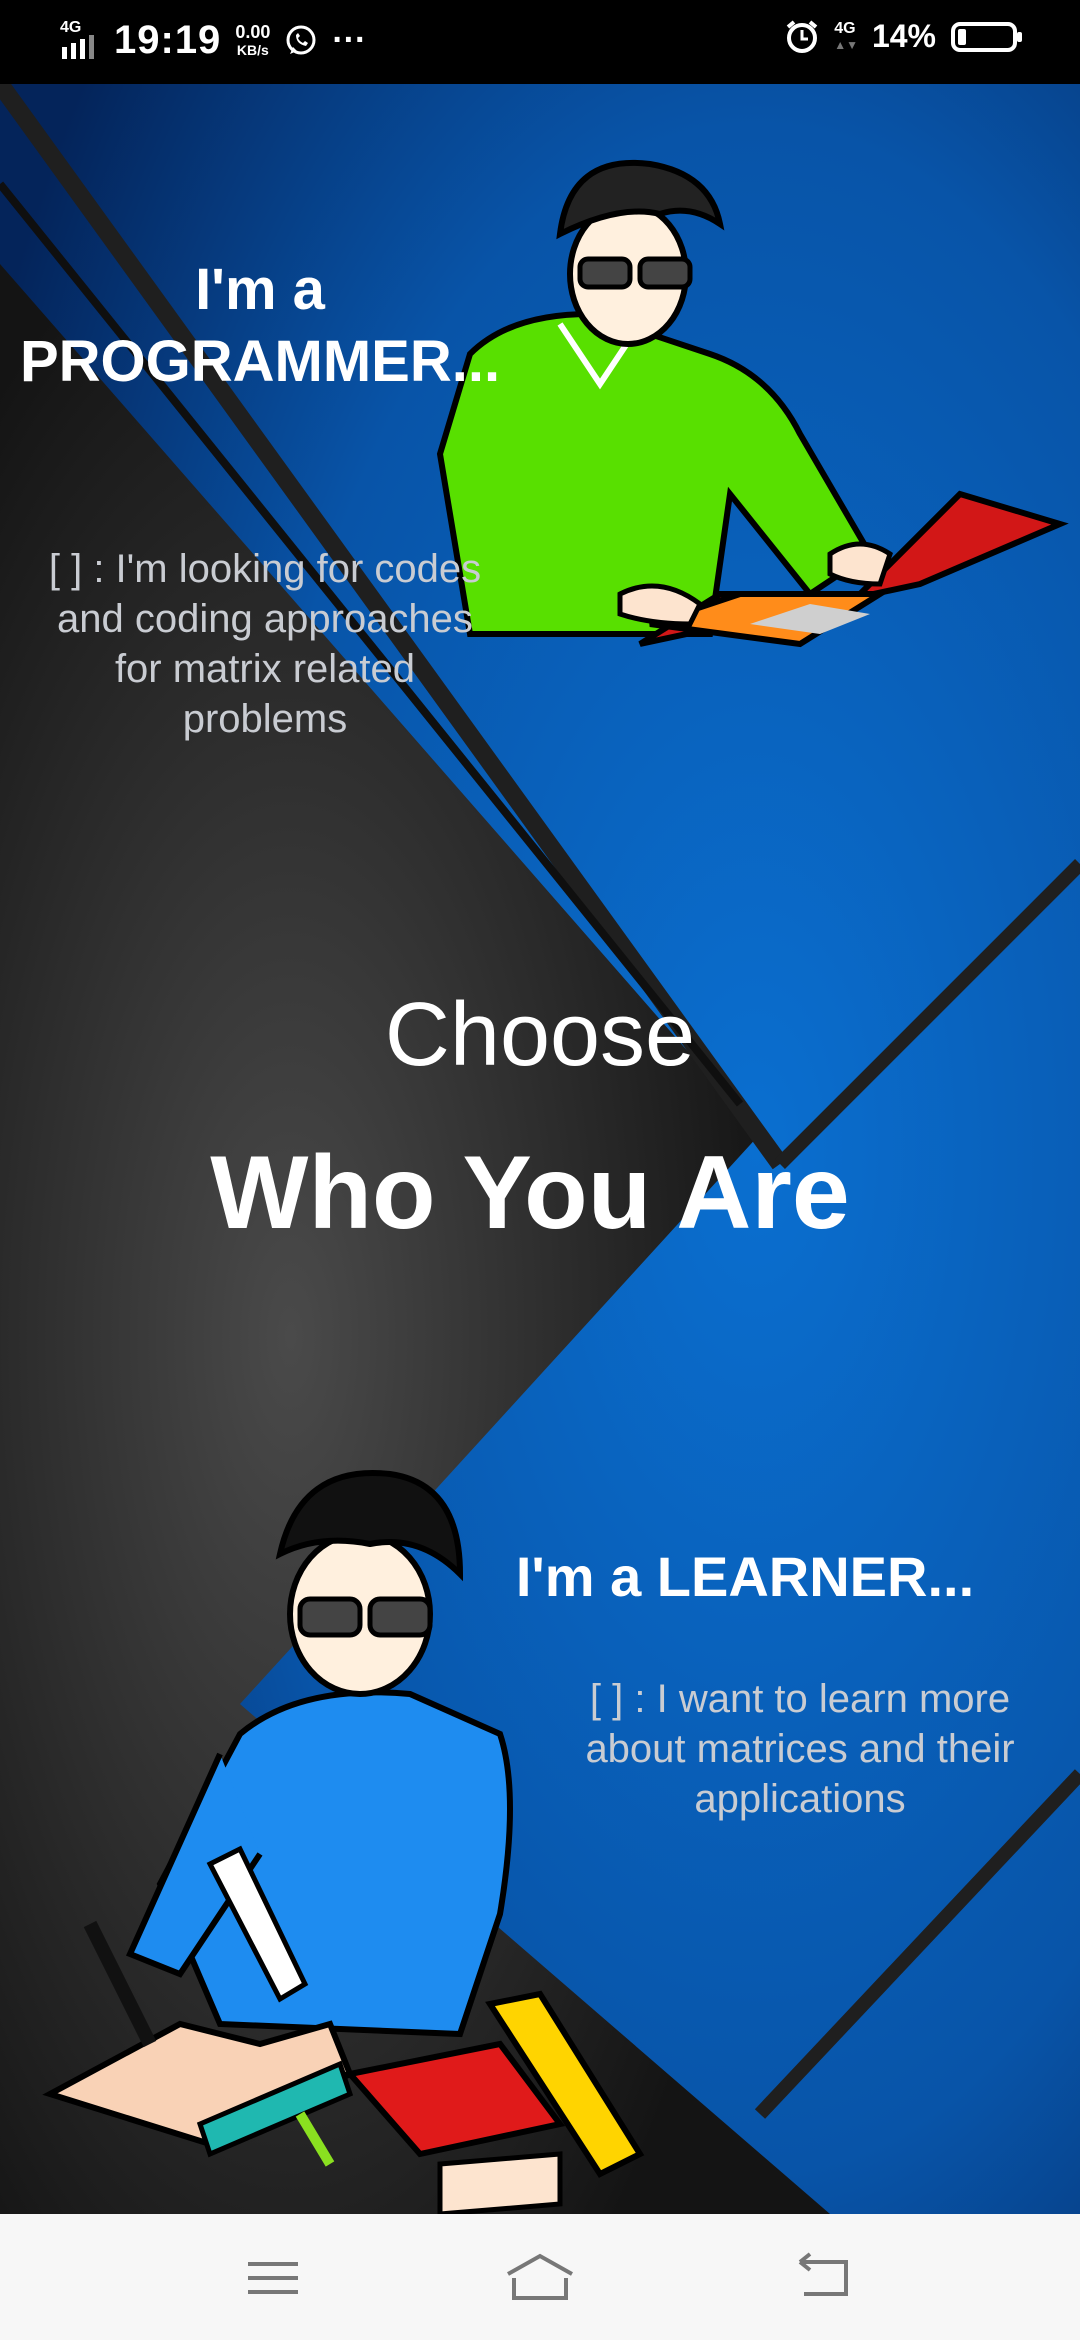  I want to click on menu-icon, so click(274, 2278).